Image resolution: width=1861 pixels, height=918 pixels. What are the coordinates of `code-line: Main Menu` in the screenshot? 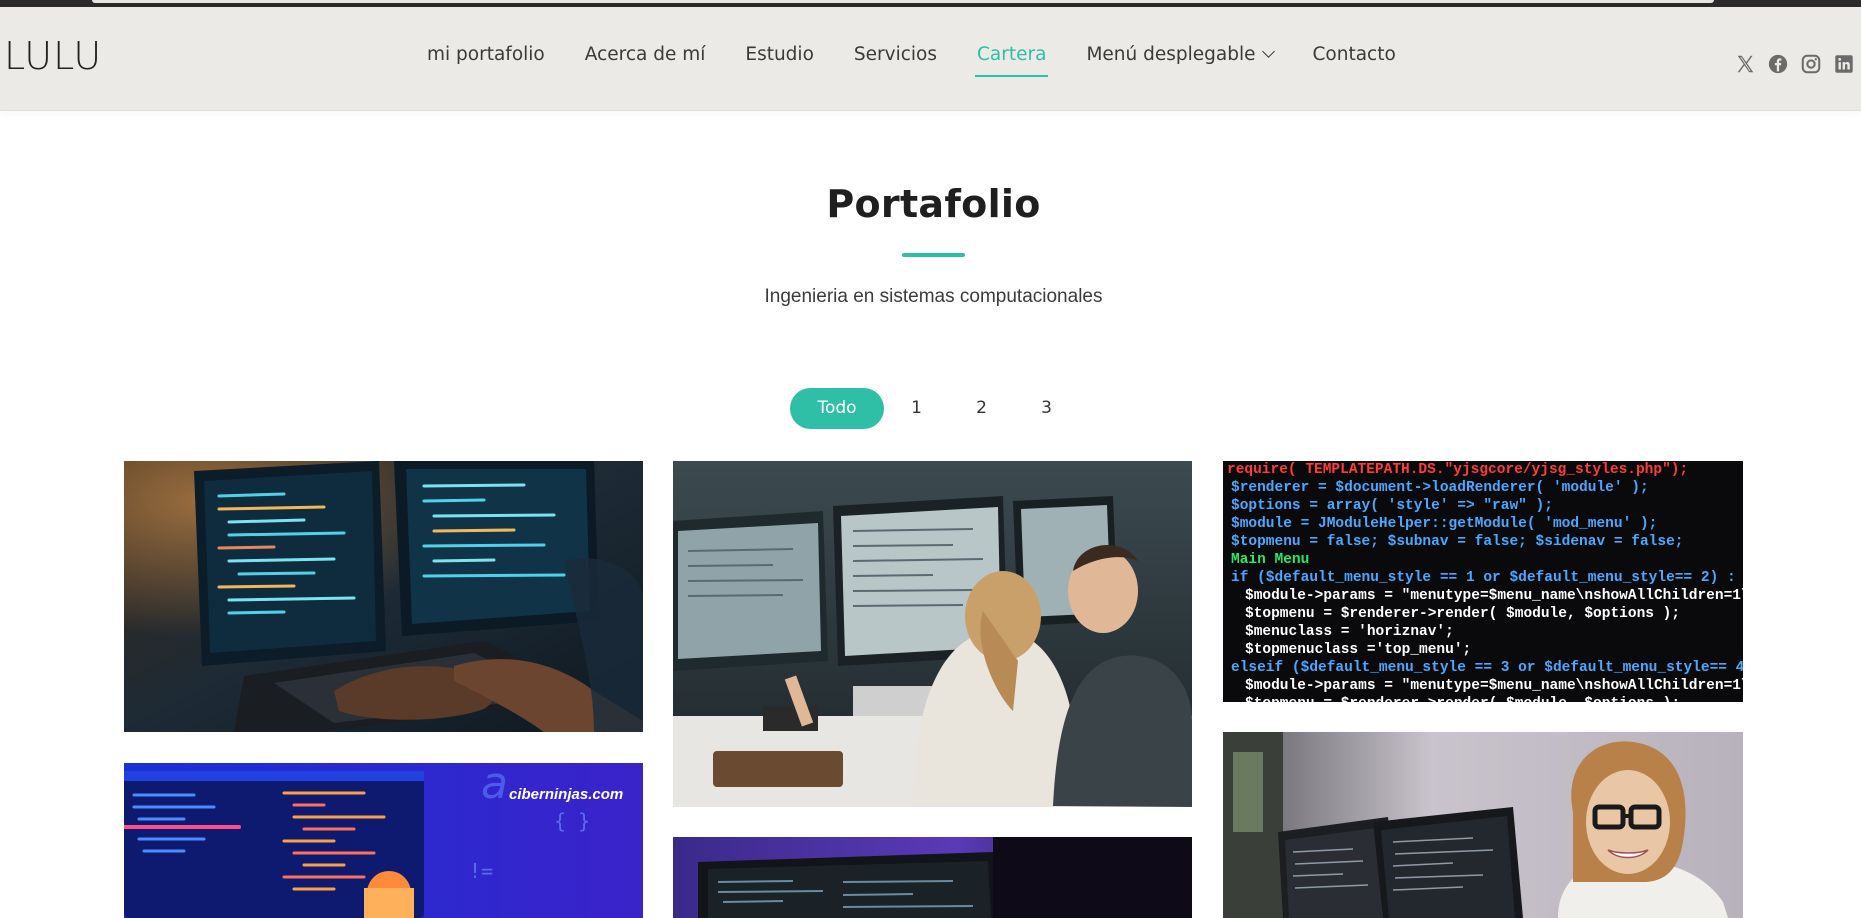 It's located at (1270, 560).